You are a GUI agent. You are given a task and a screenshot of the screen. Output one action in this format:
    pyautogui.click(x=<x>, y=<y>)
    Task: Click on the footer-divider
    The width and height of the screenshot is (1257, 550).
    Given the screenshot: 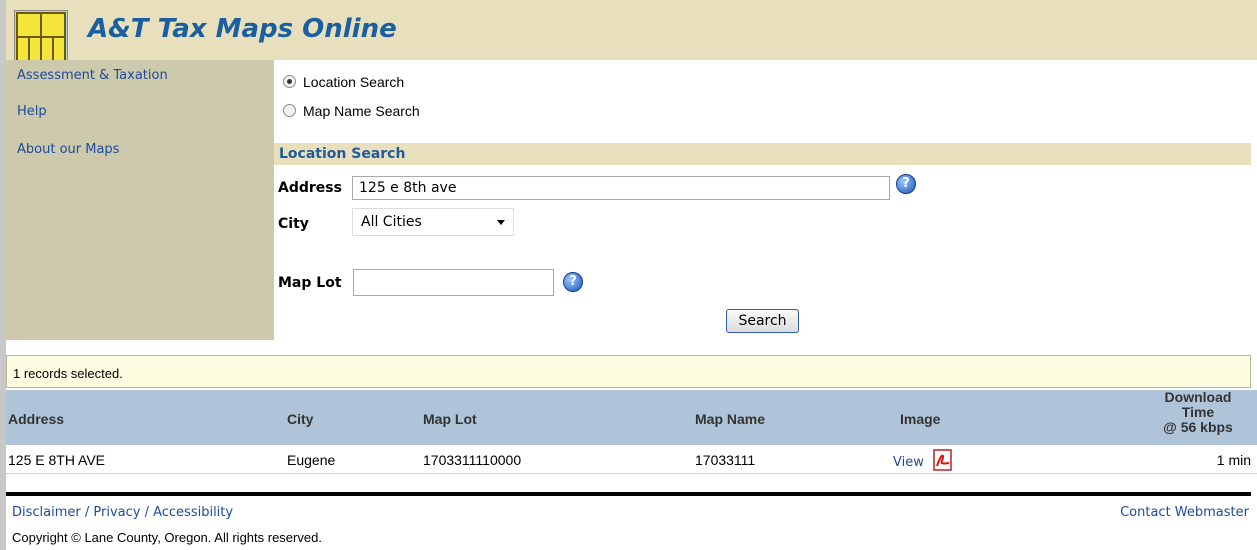 What is the action you would take?
    pyautogui.click(x=628, y=494)
    